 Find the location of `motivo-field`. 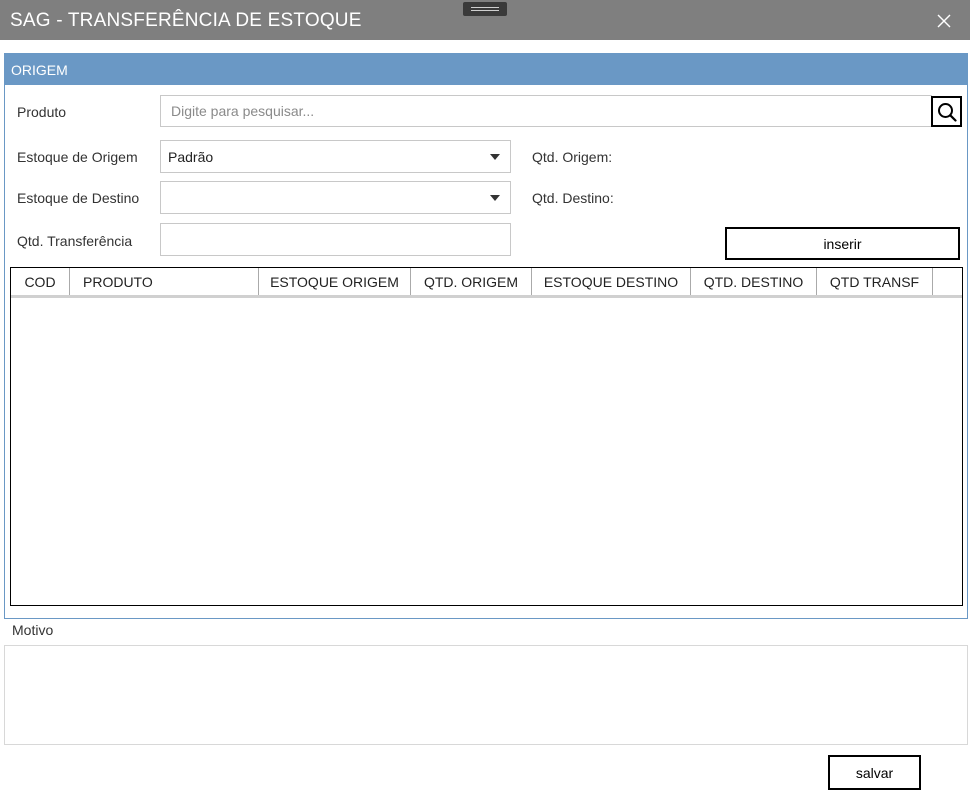

motivo-field is located at coordinates (486, 695).